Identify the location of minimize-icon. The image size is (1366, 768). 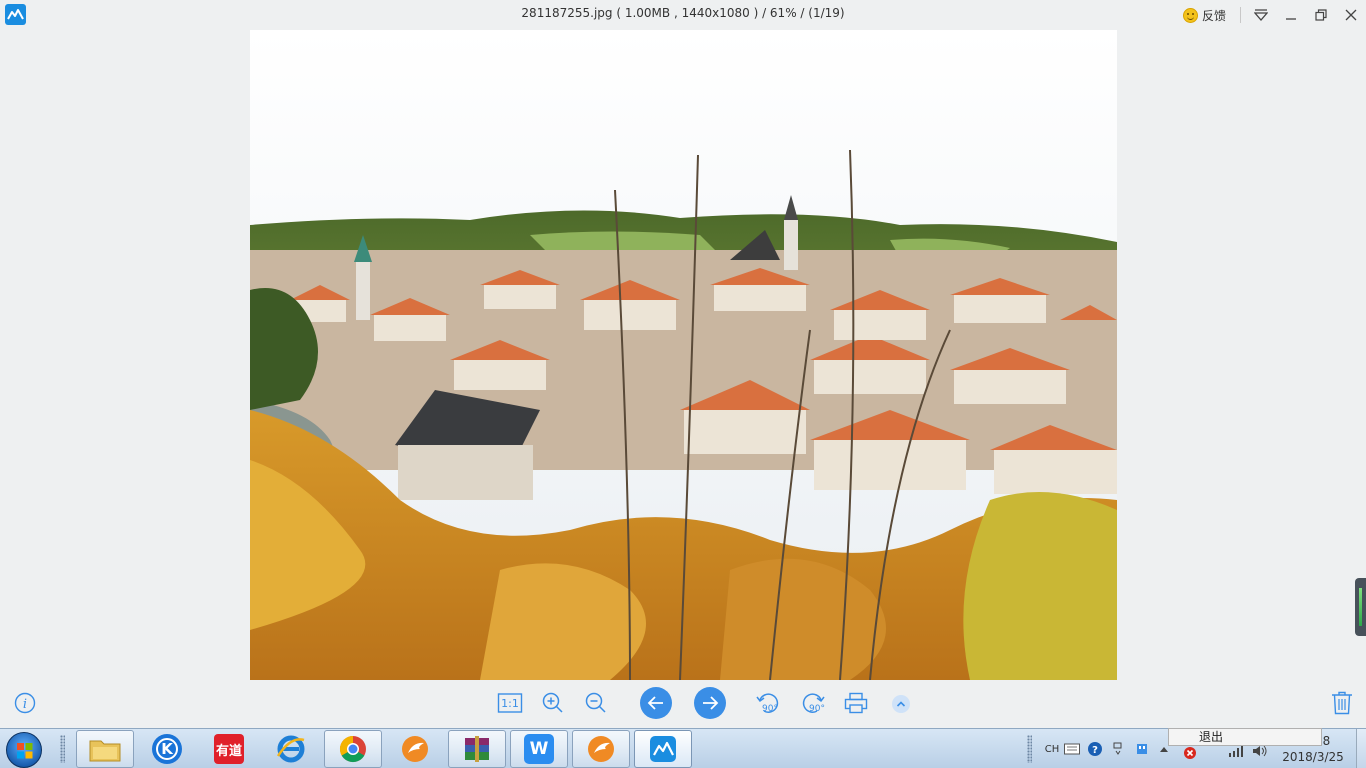
(1291, 19).